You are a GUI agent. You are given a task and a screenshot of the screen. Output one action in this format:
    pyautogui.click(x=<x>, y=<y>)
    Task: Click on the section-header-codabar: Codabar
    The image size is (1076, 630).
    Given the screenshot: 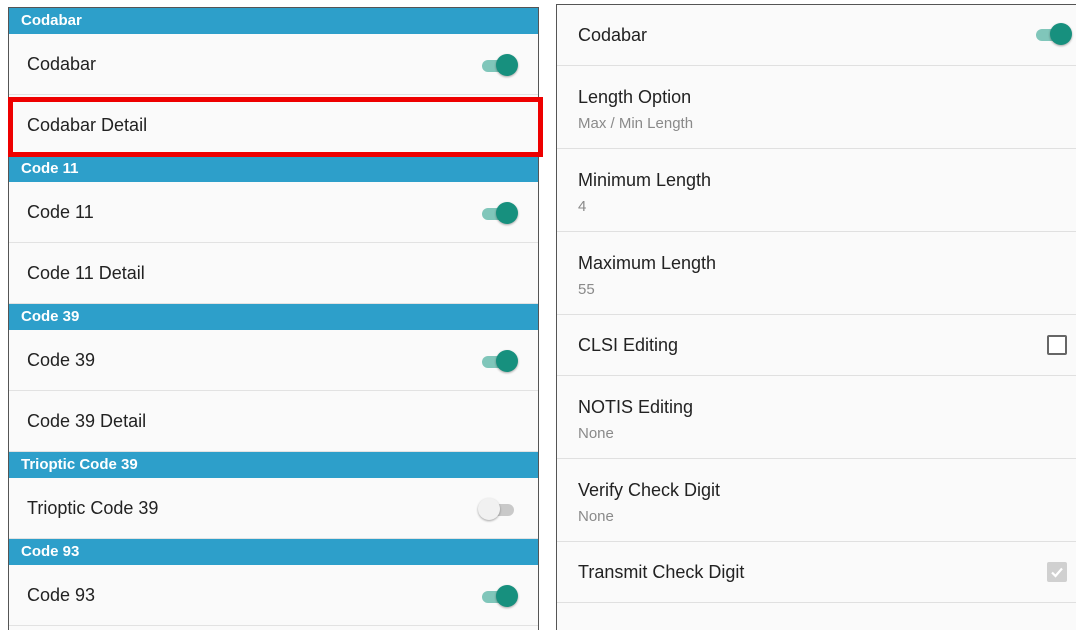 What is the action you would take?
    pyautogui.click(x=273, y=21)
    